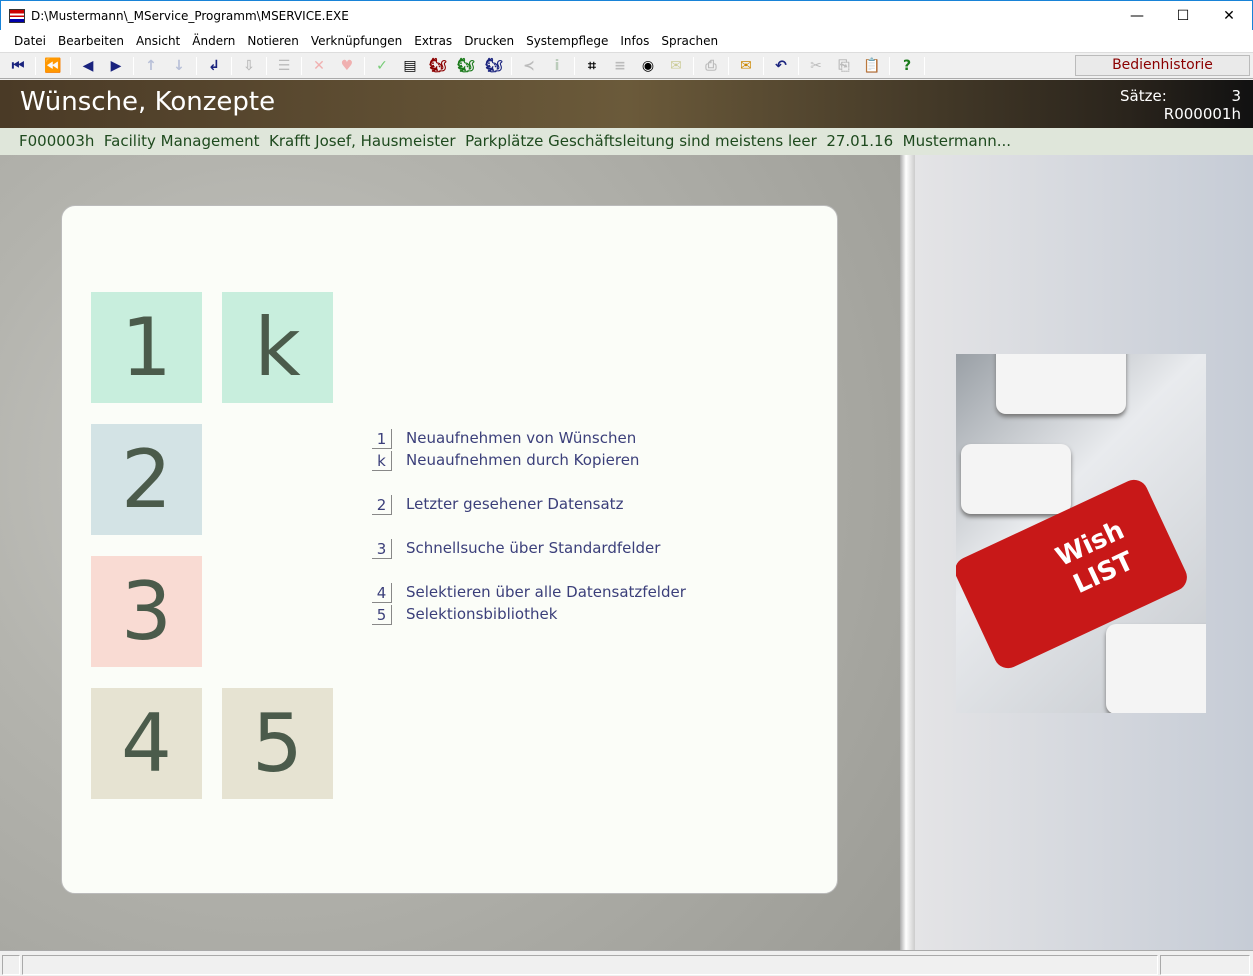  I want to click on tile-1: 1, so click(146, 347).